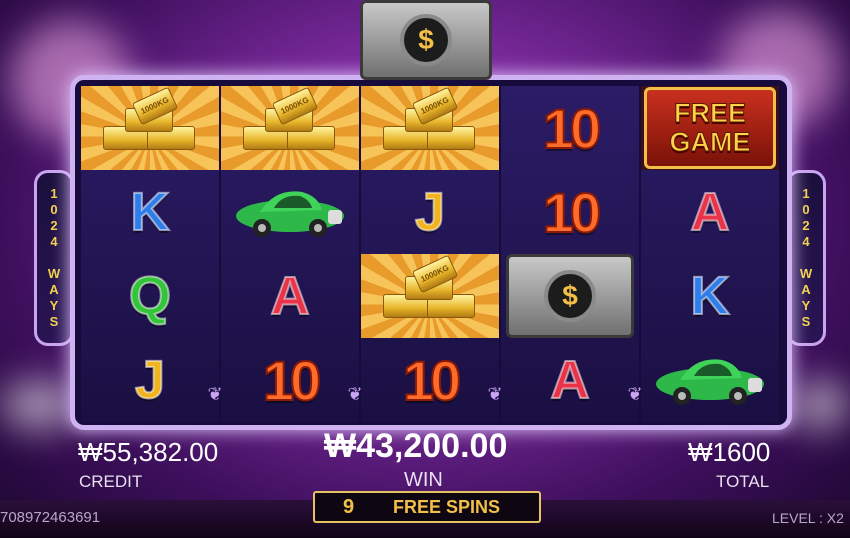 The image size is (850, 538). What do you see at coordinates (710, 142) in the screenshot?
I see `free-game-line2: GAME` at bounding box center [710, 142].